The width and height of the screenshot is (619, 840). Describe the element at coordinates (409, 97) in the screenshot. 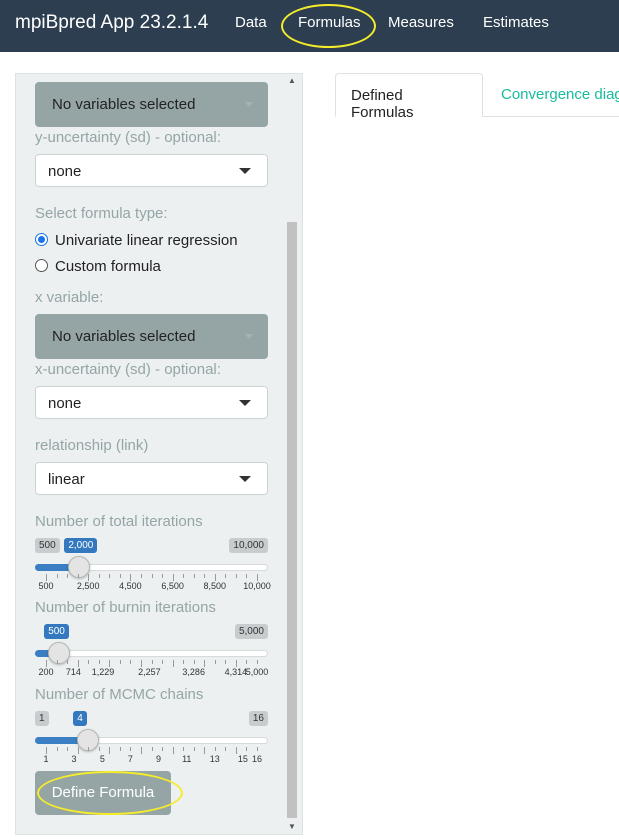

I see `tab-defined-formulas: Defined Formulas` at that location.